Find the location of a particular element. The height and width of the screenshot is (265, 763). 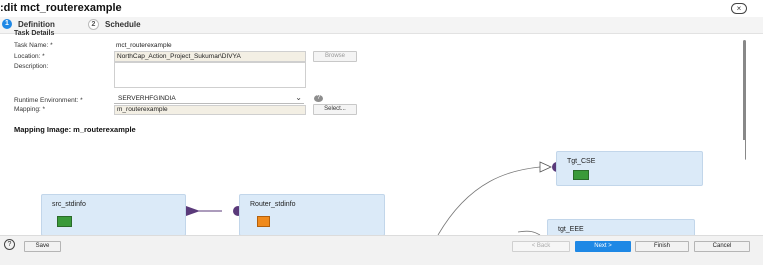

browse-button: Browse is located at coordinates (335, 56).